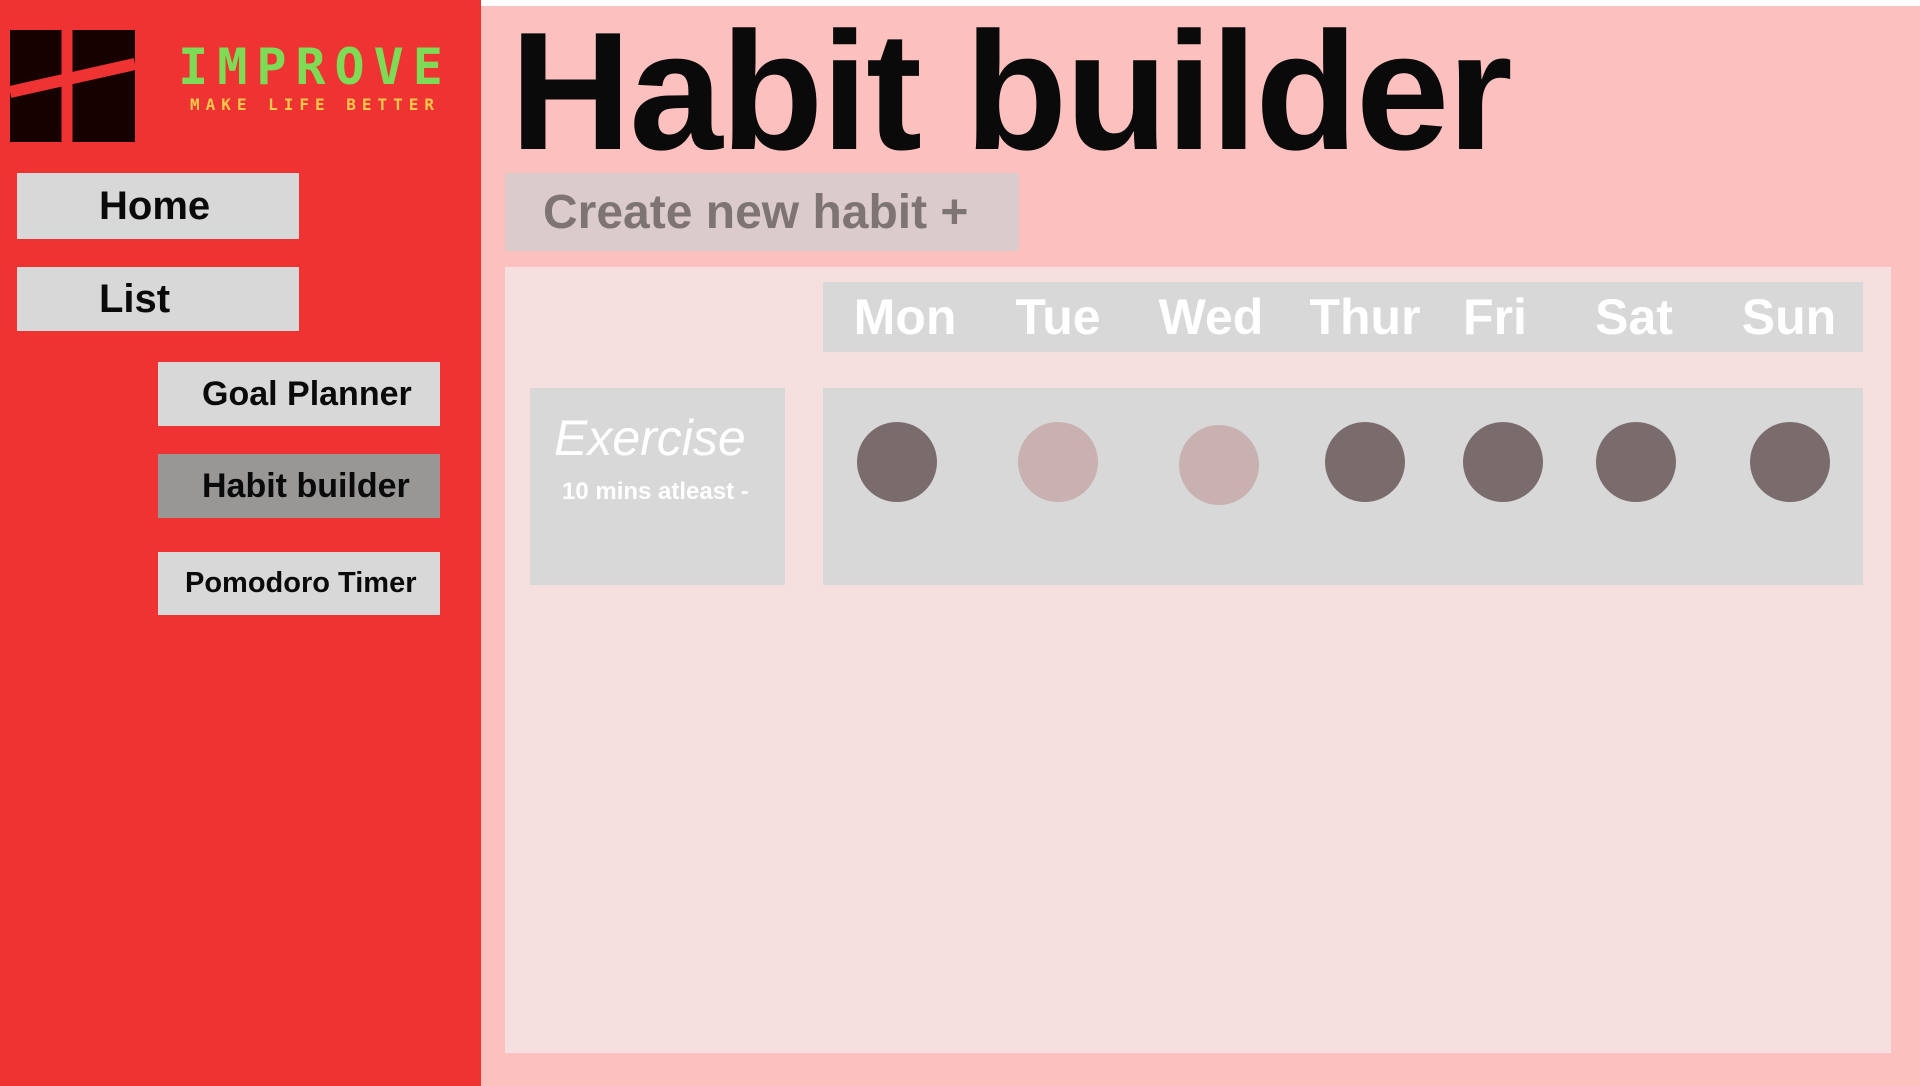  Describe the element at coordinates (897, 462) in the screenshot. I see `day-toggle-mon` at that location.